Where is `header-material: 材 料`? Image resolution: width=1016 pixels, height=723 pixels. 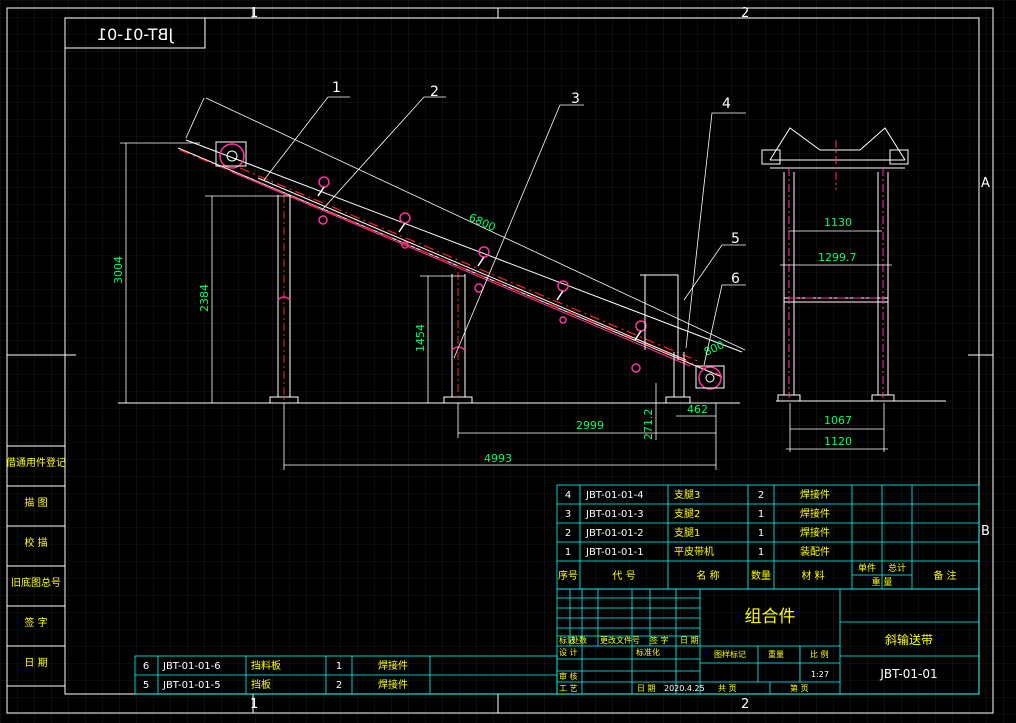 header-material: 材 料 is located at coordinates (812, 575).